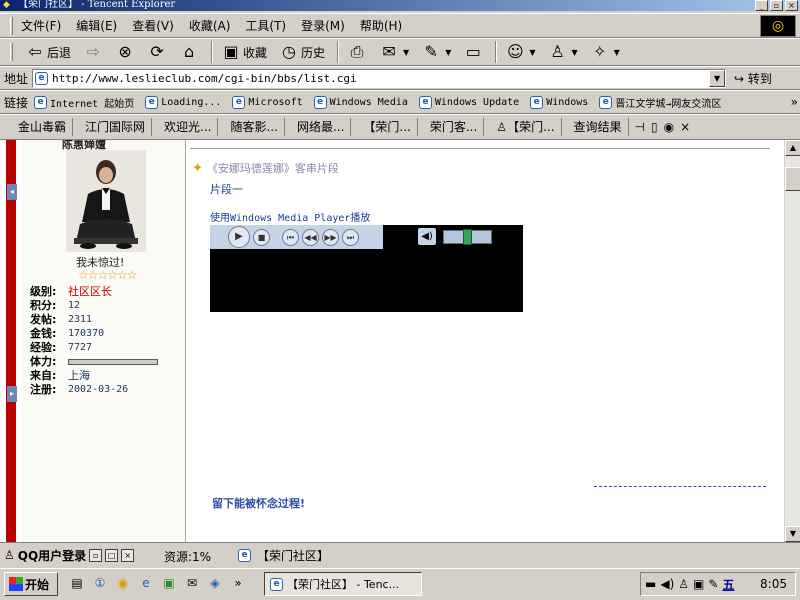 The image size is (800, 600). I want to click on pen-icon: ✎, so click(713, 584).